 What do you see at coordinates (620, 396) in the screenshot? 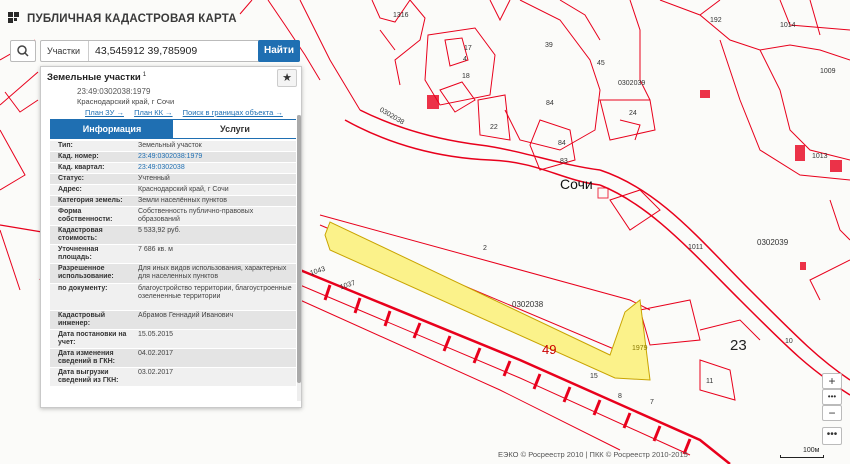
I see `parcel-label: 8` at bounding box center [620, 396].